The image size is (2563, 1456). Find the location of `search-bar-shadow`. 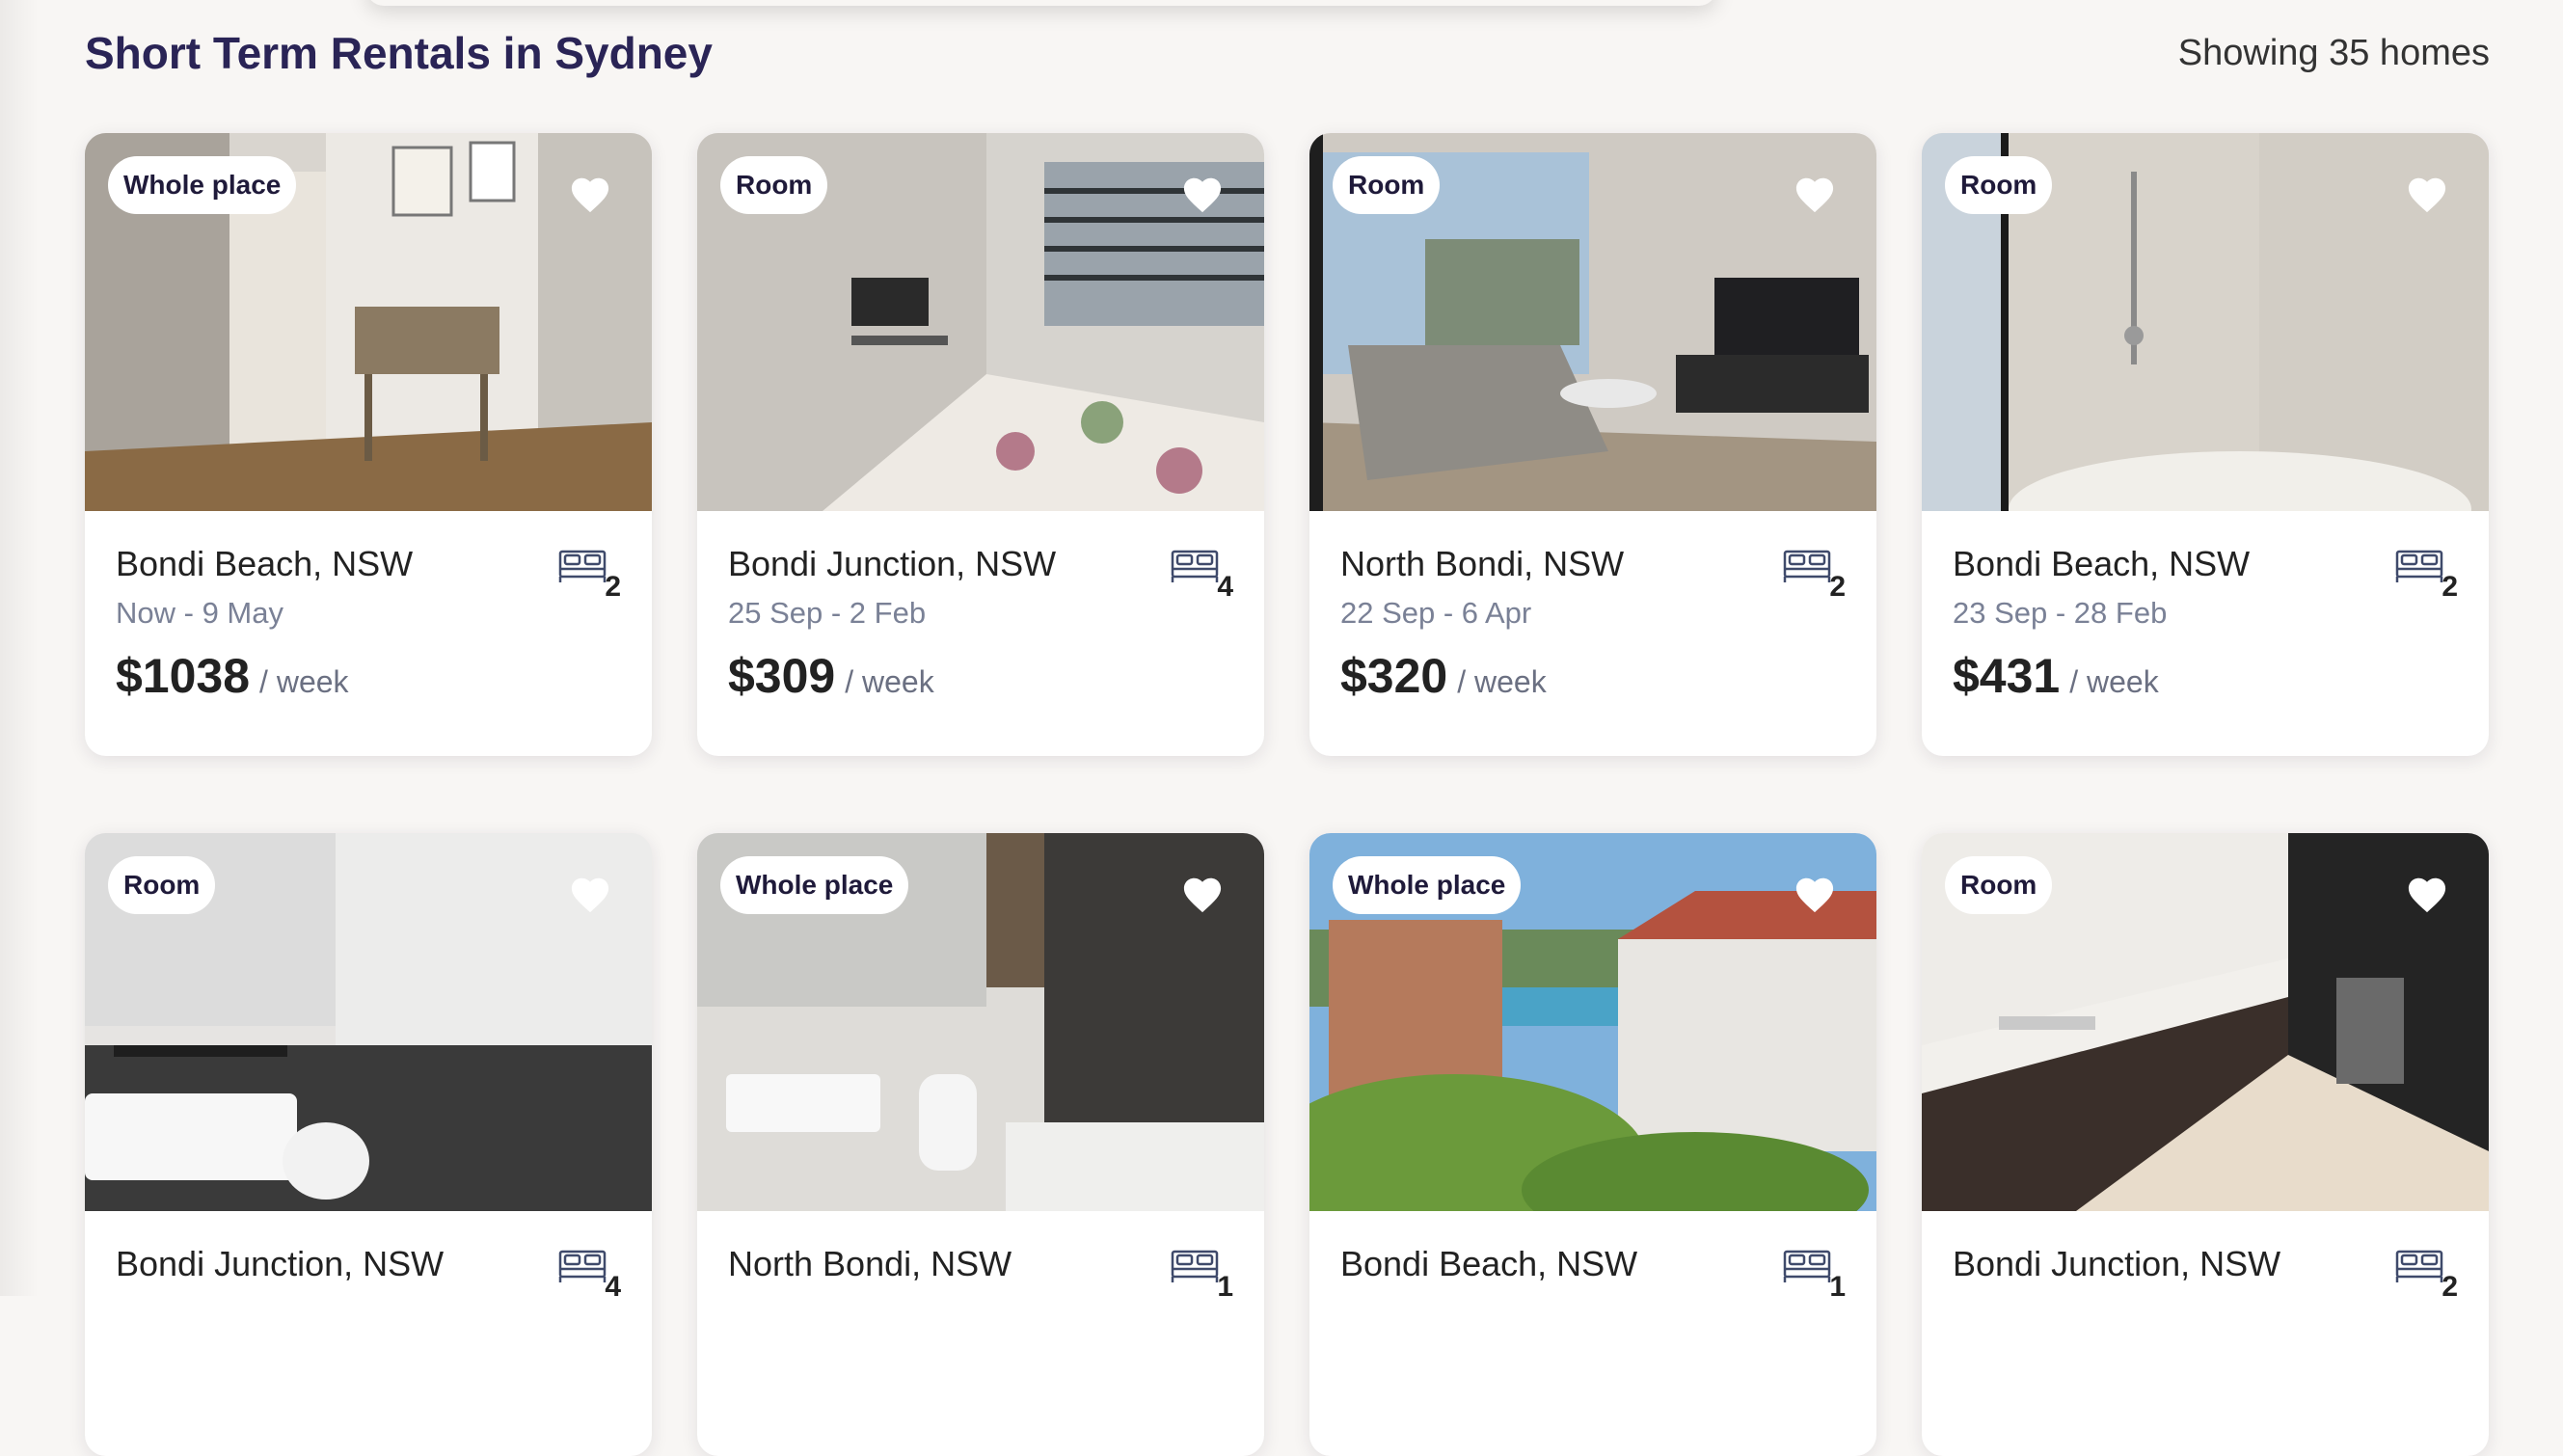

search-bar-shadow is located at coordinates (1041, 3).